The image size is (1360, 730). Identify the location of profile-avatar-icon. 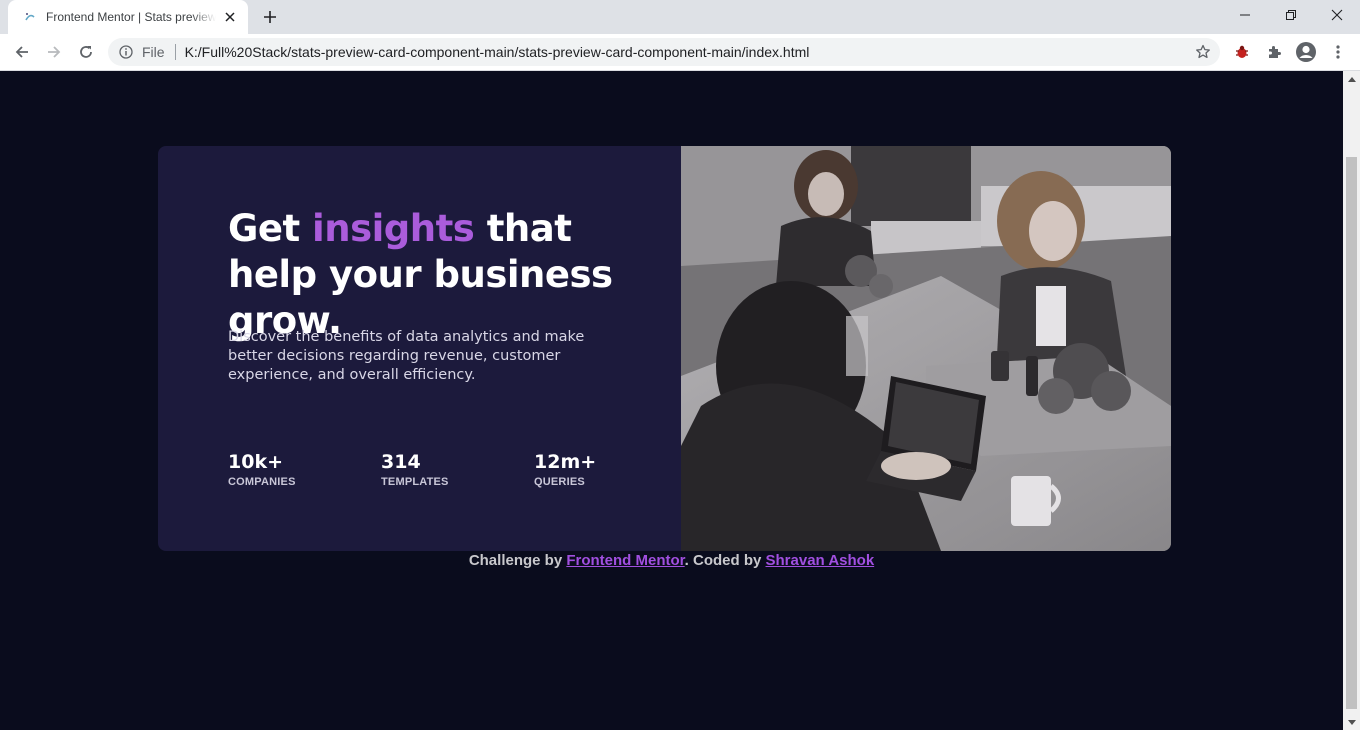
(1306, 52).